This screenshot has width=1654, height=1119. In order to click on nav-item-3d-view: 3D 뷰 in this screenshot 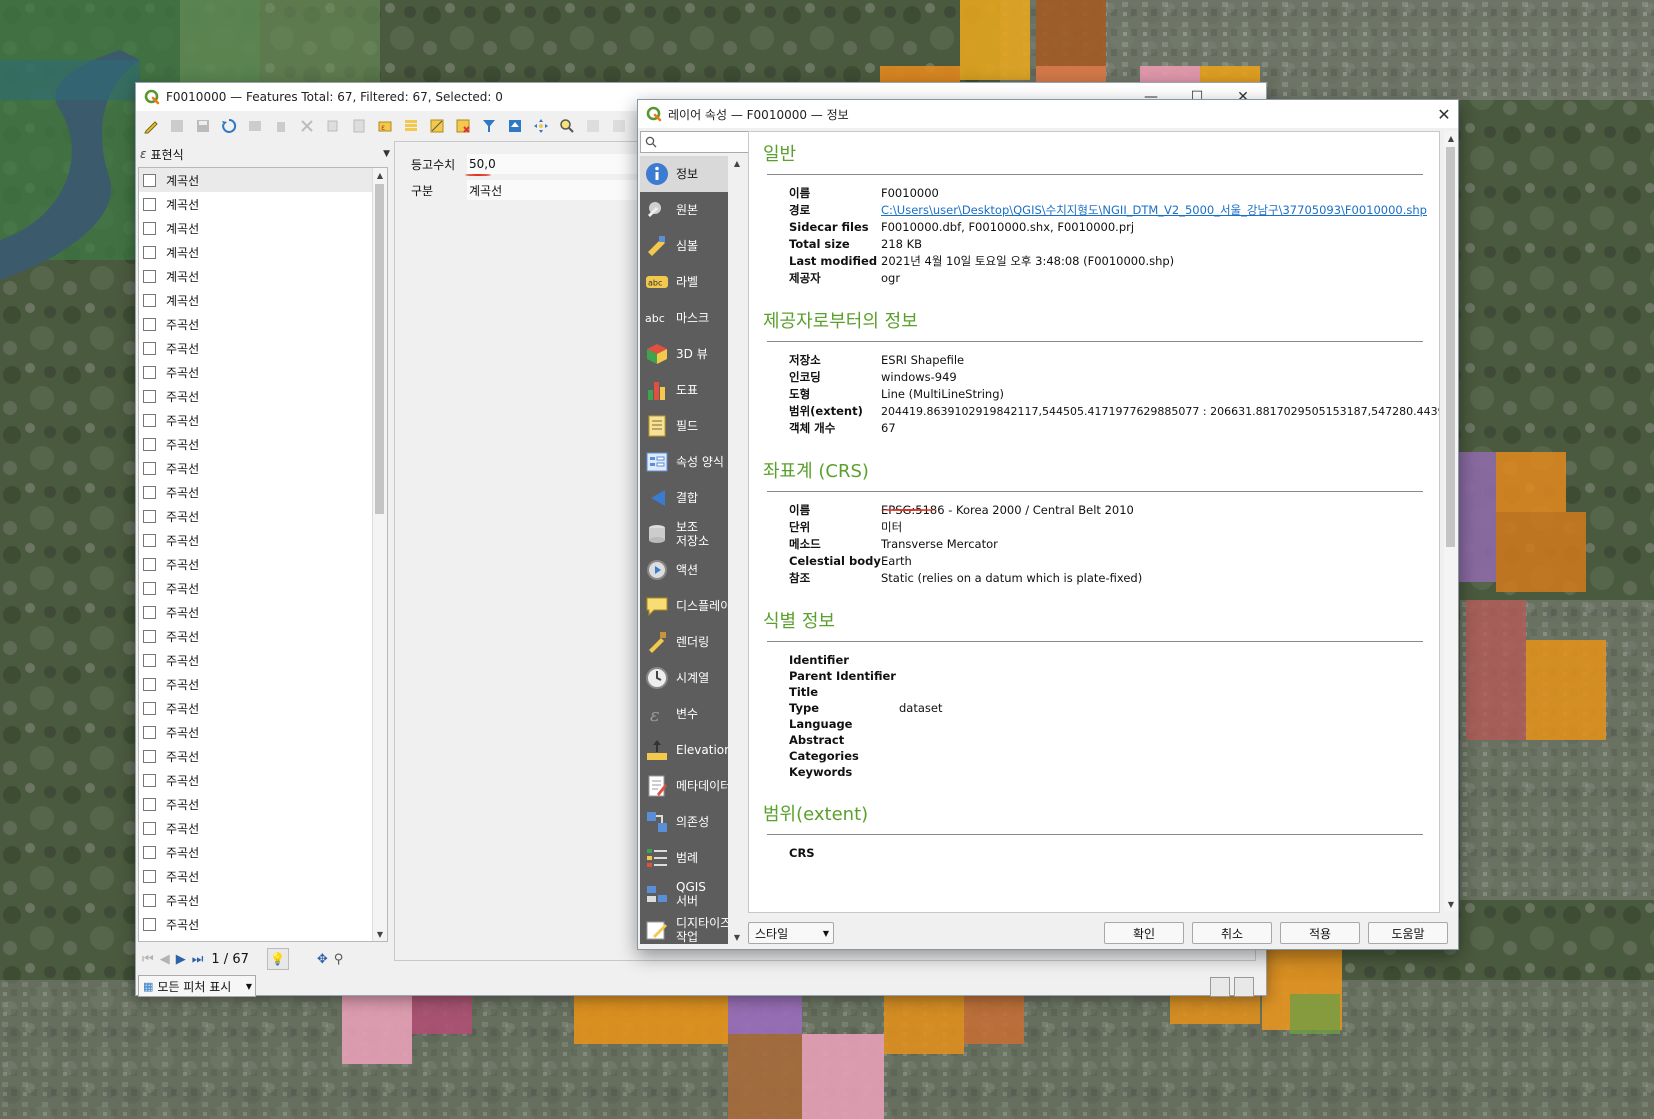, I will do `click(684, 354)`.